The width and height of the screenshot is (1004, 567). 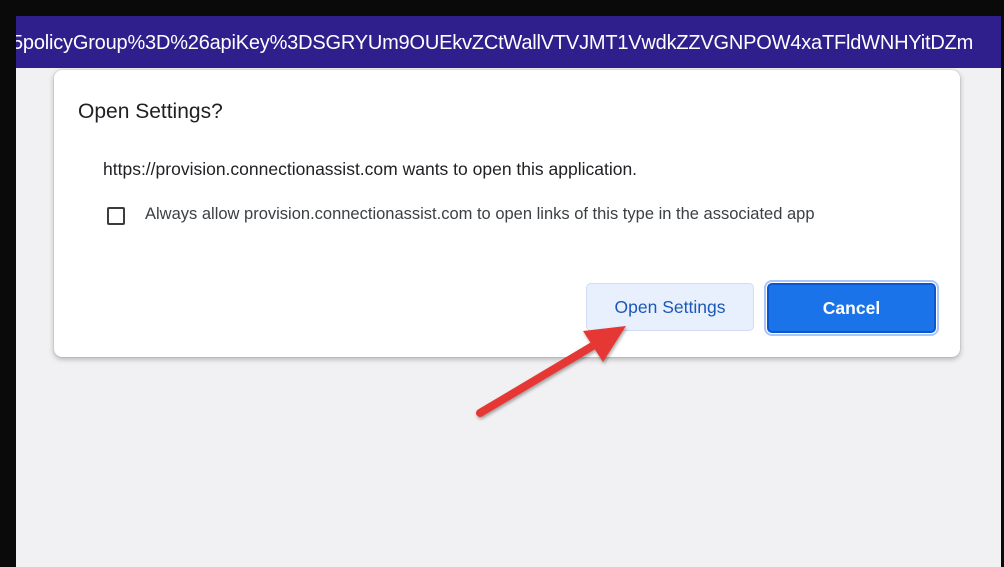 I want to click on dialog-title: Open Settings?, so click(x=150, y=111).